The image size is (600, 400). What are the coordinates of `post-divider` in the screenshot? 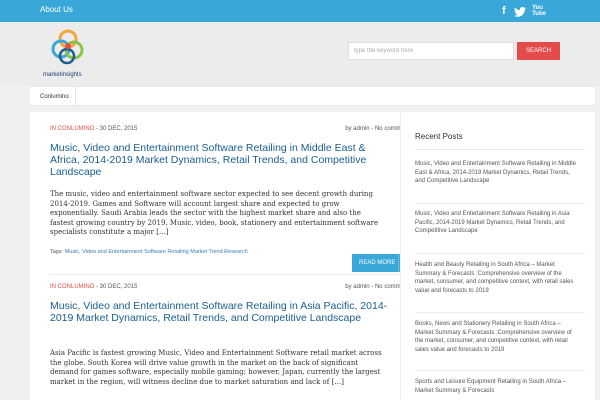 It's located at (231, 274).